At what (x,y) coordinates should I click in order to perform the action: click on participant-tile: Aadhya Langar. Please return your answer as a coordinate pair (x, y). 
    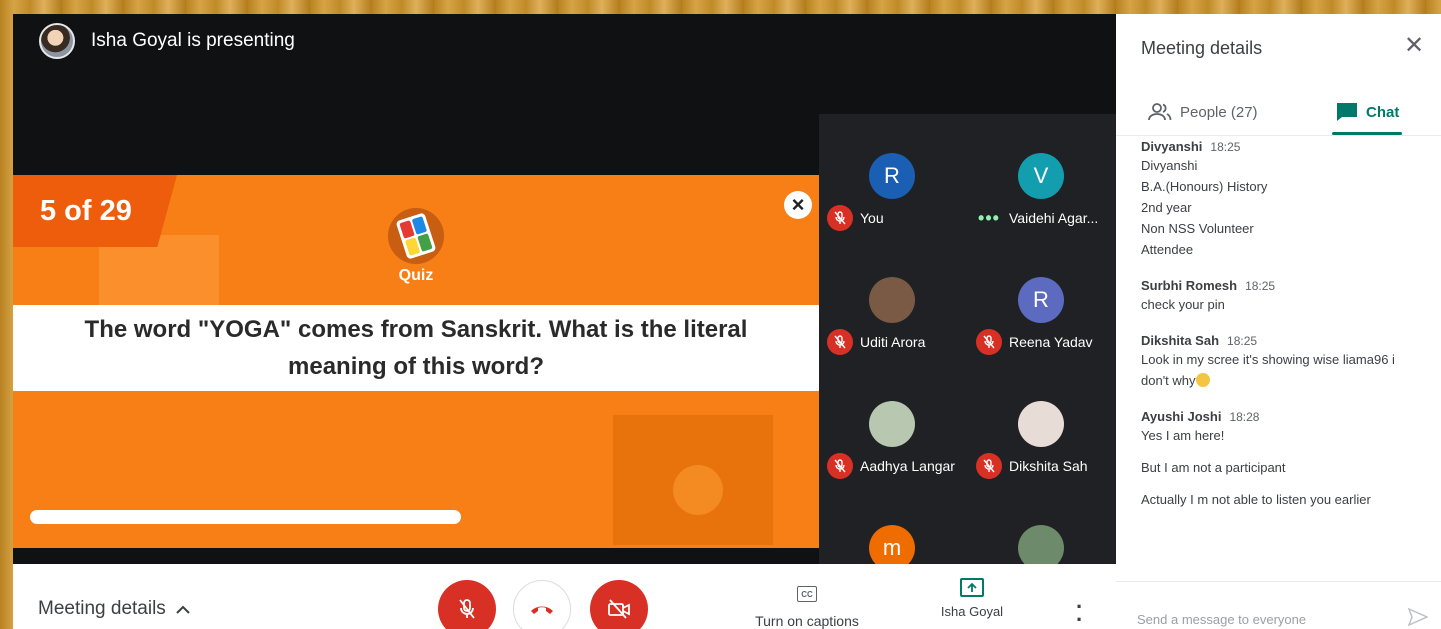
    Looking at the image, I should click on (893, 424).